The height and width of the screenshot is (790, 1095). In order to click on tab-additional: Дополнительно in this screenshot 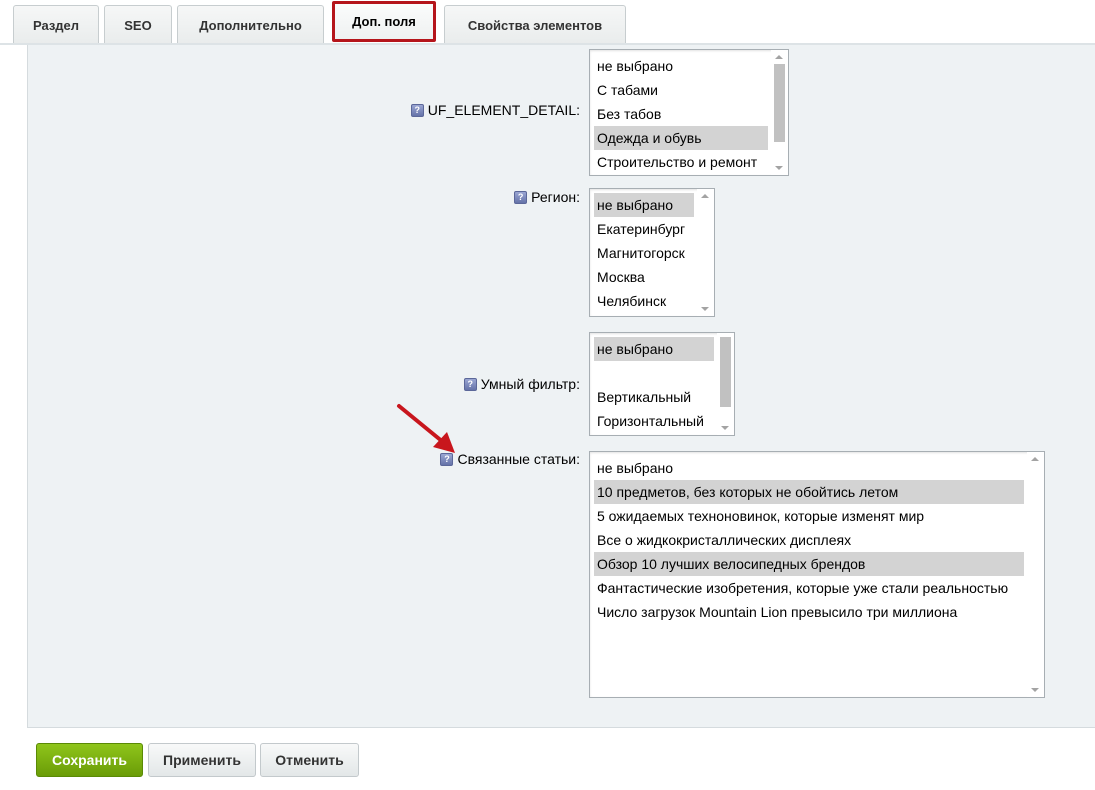, I will do `click(250, 24)`.